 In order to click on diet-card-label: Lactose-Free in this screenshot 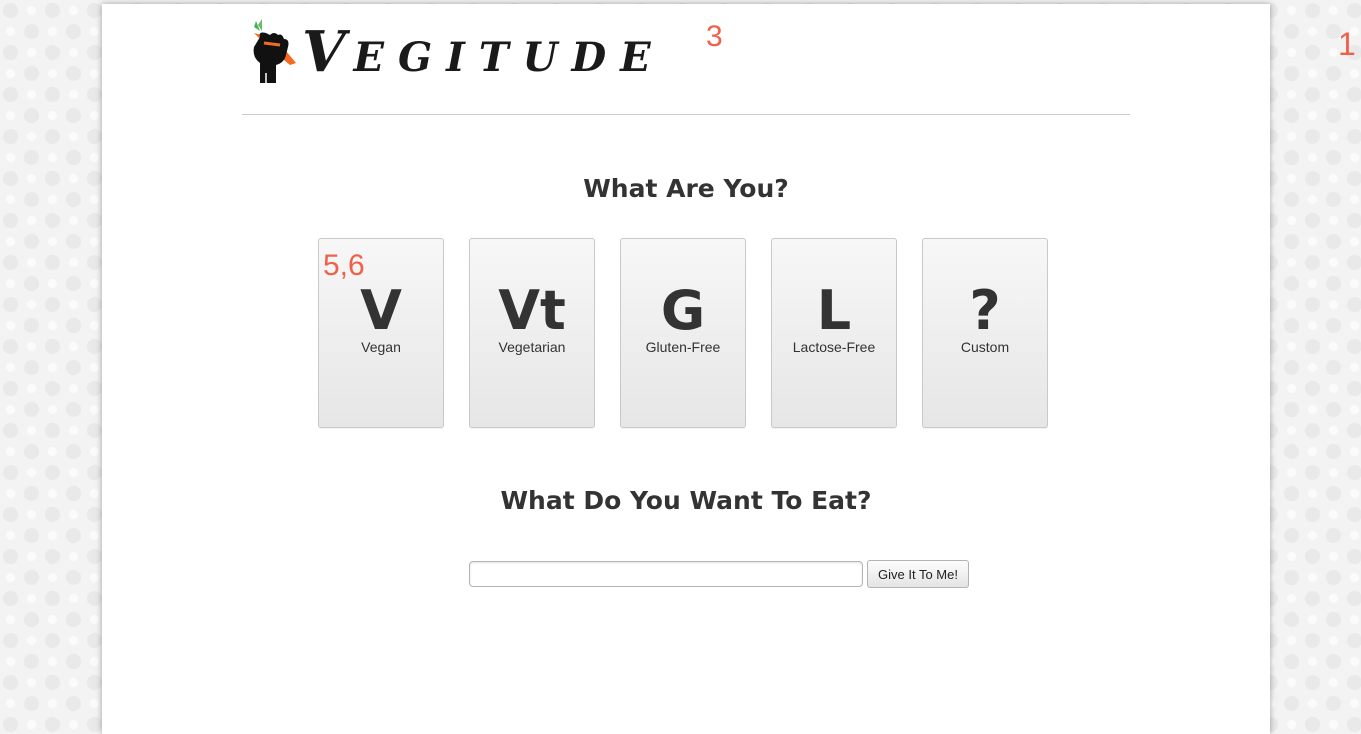, I will do `click(834, 347)`.